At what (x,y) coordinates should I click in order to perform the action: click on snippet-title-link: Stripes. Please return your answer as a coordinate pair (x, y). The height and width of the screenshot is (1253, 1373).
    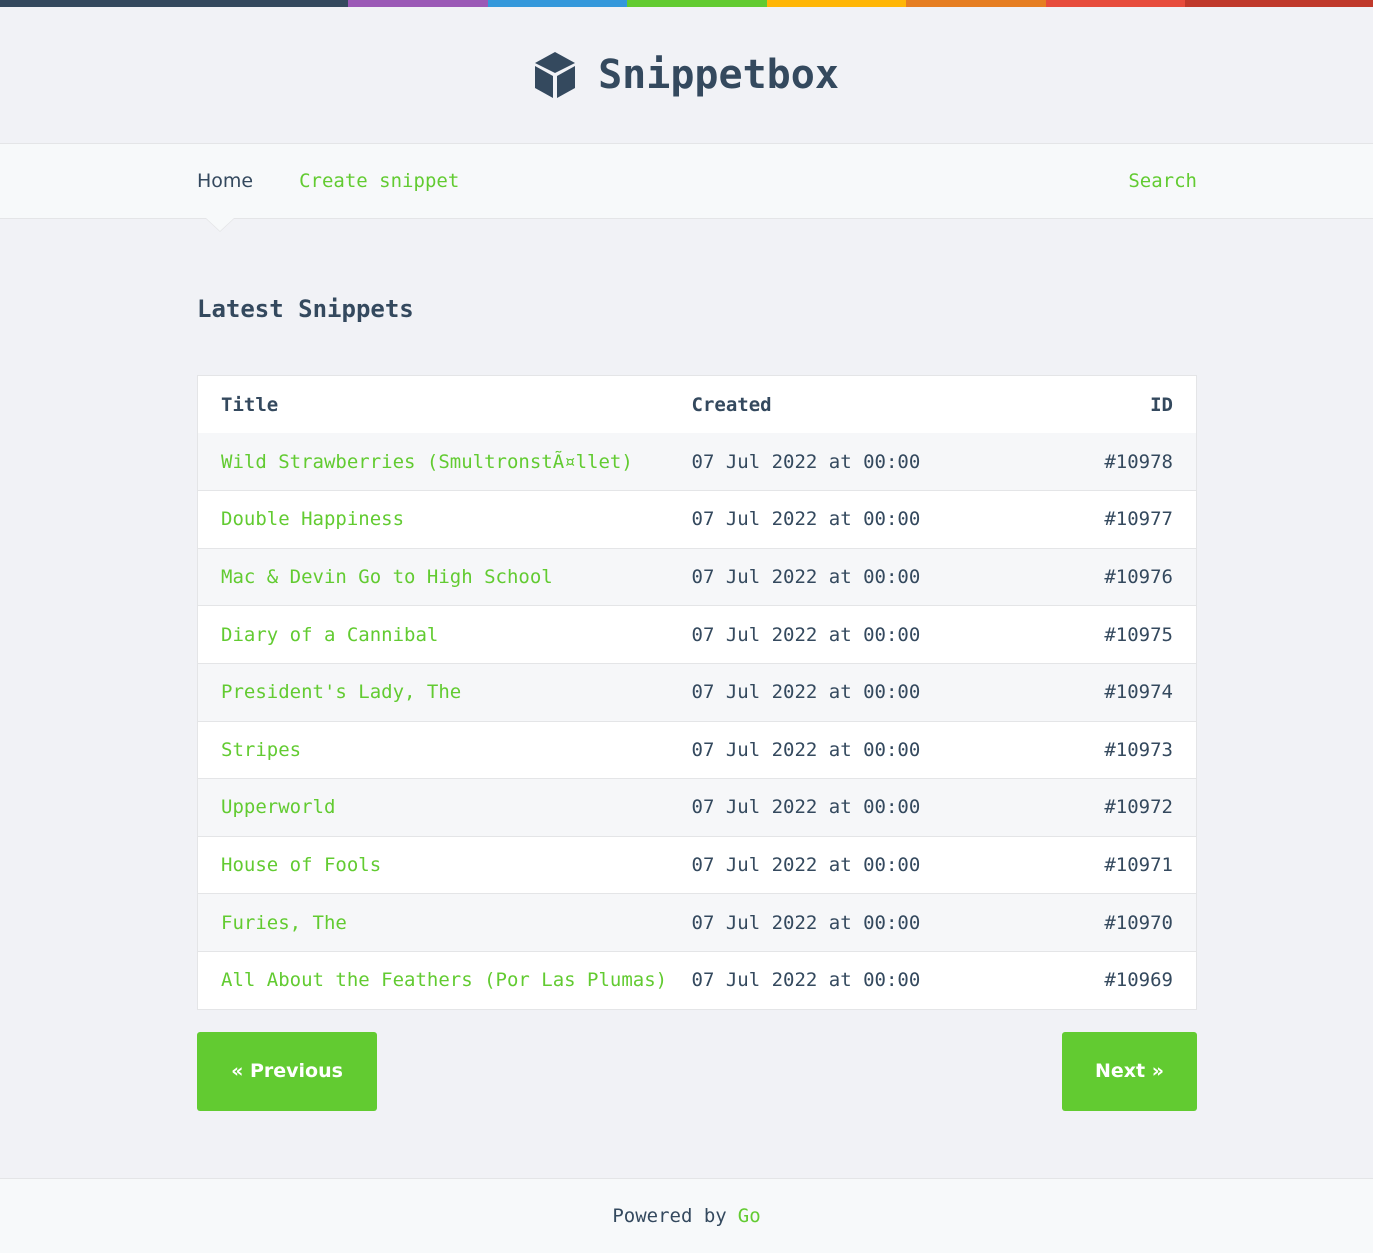
    Looking at the image, I should click on (261, 750).